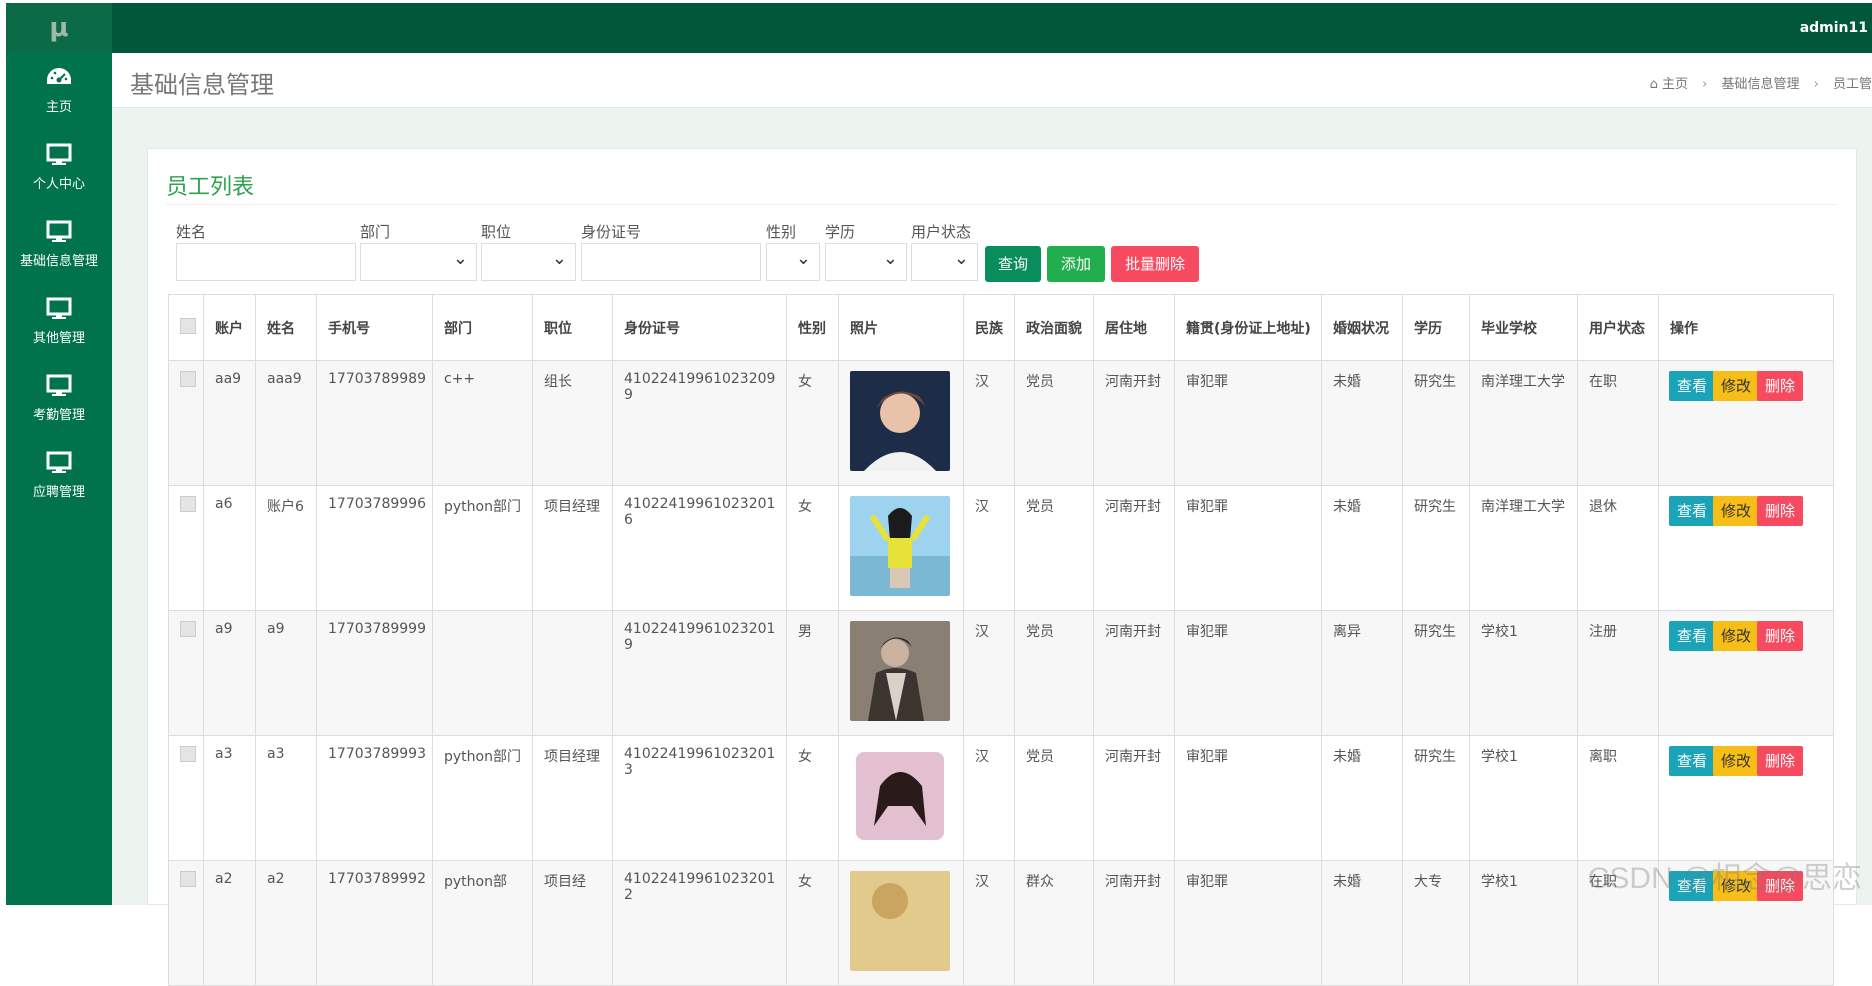 This screenshot has height=986, width=1872. I want to click on cell-position: 组长, so click(573, 423).